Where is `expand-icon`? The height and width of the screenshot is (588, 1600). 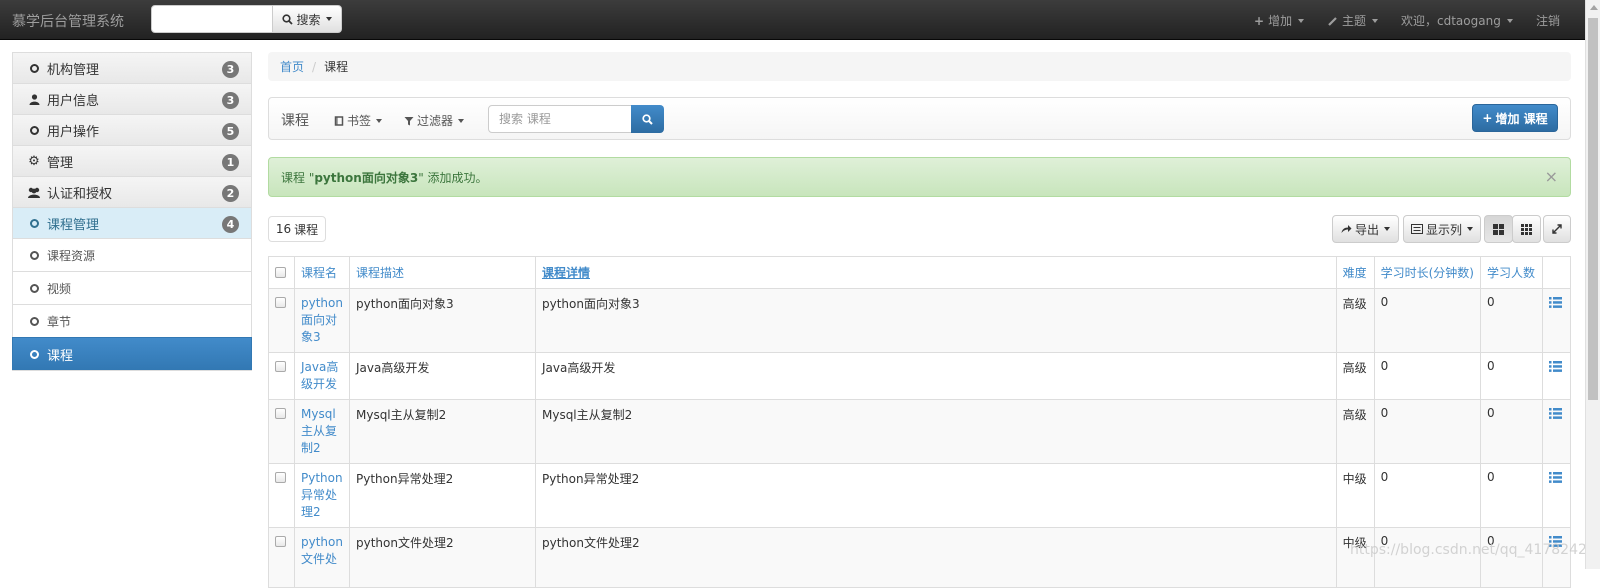
expand-icon is located at coordinates (1557, 229).